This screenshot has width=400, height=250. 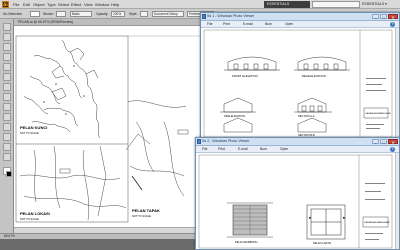 I want to click on viewer-1-menu-print: Print, so click(x=226, y=24).